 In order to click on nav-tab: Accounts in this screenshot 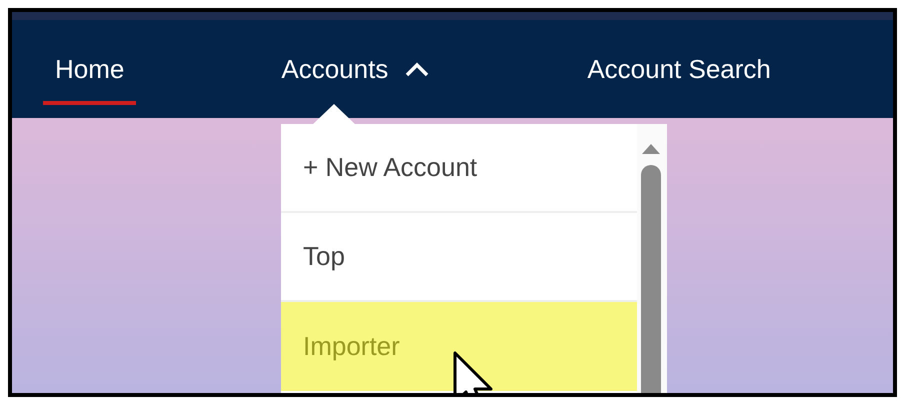, I will do `click(355, 69)`.